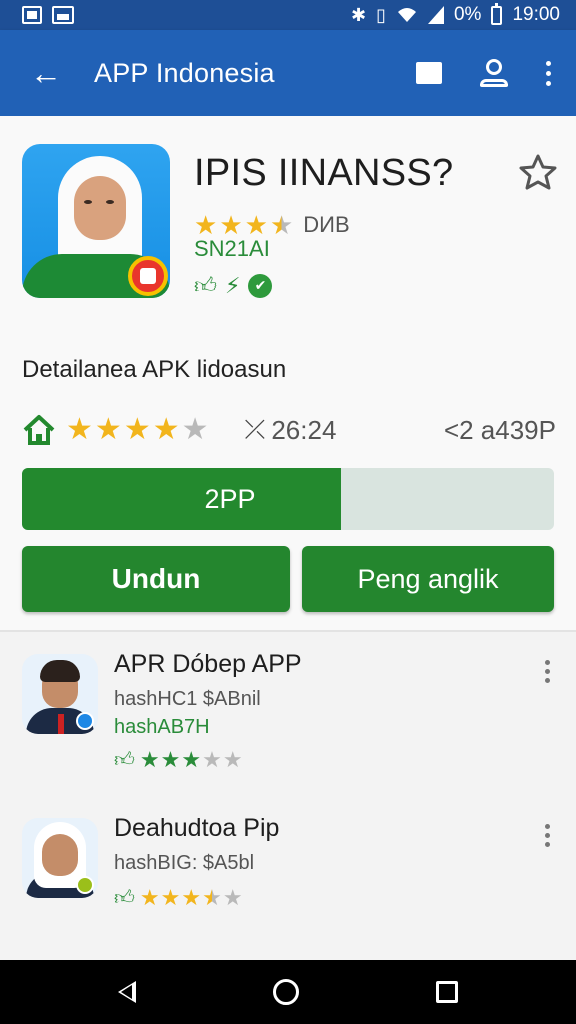 The image size is (576, 1024). I want to click on clock: 19:00, so click(536, 14).